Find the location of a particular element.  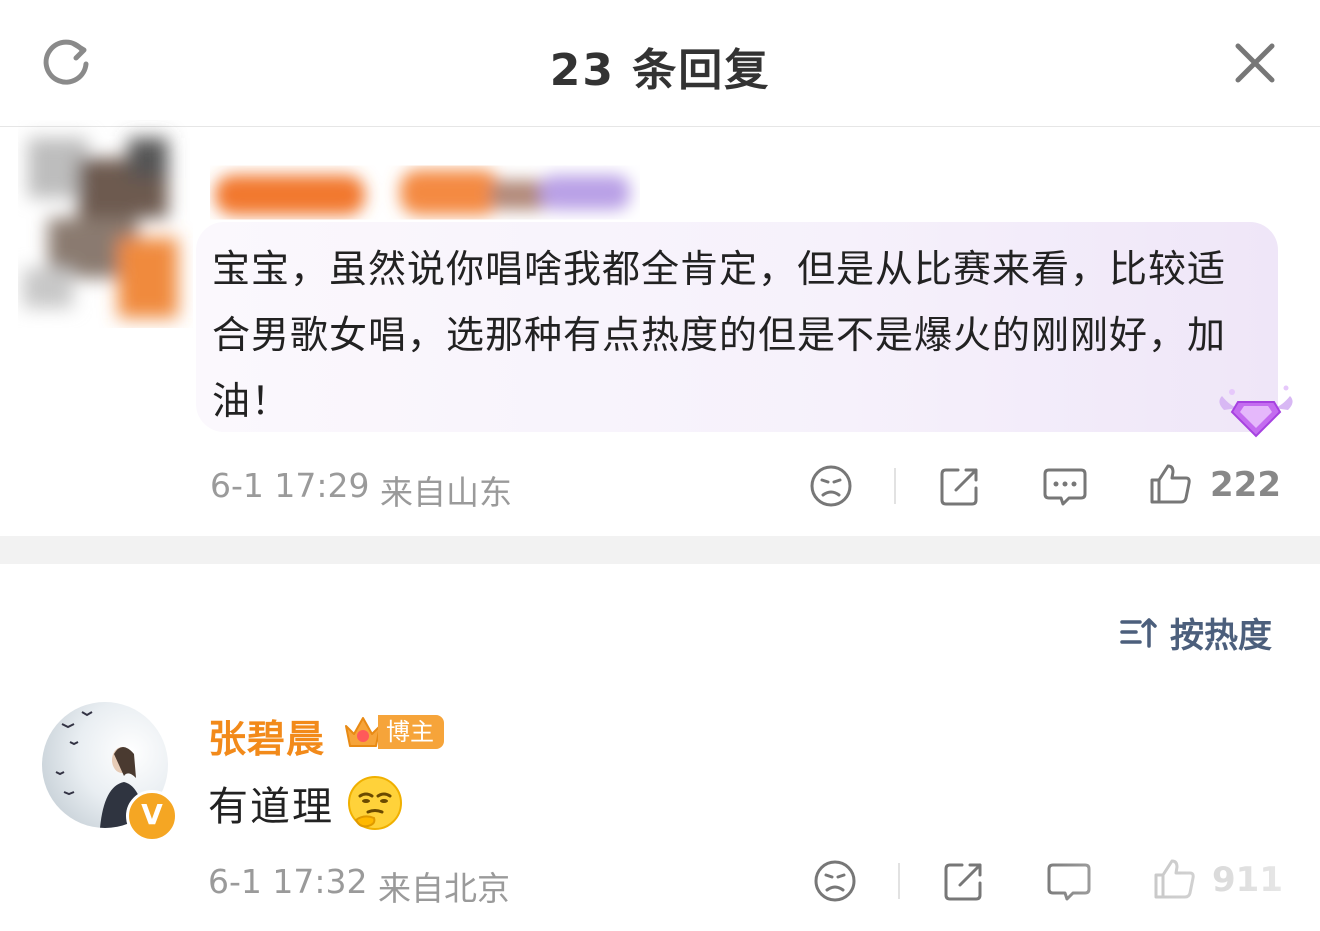

like-count: 222 is located at coordinates (1245, 485).